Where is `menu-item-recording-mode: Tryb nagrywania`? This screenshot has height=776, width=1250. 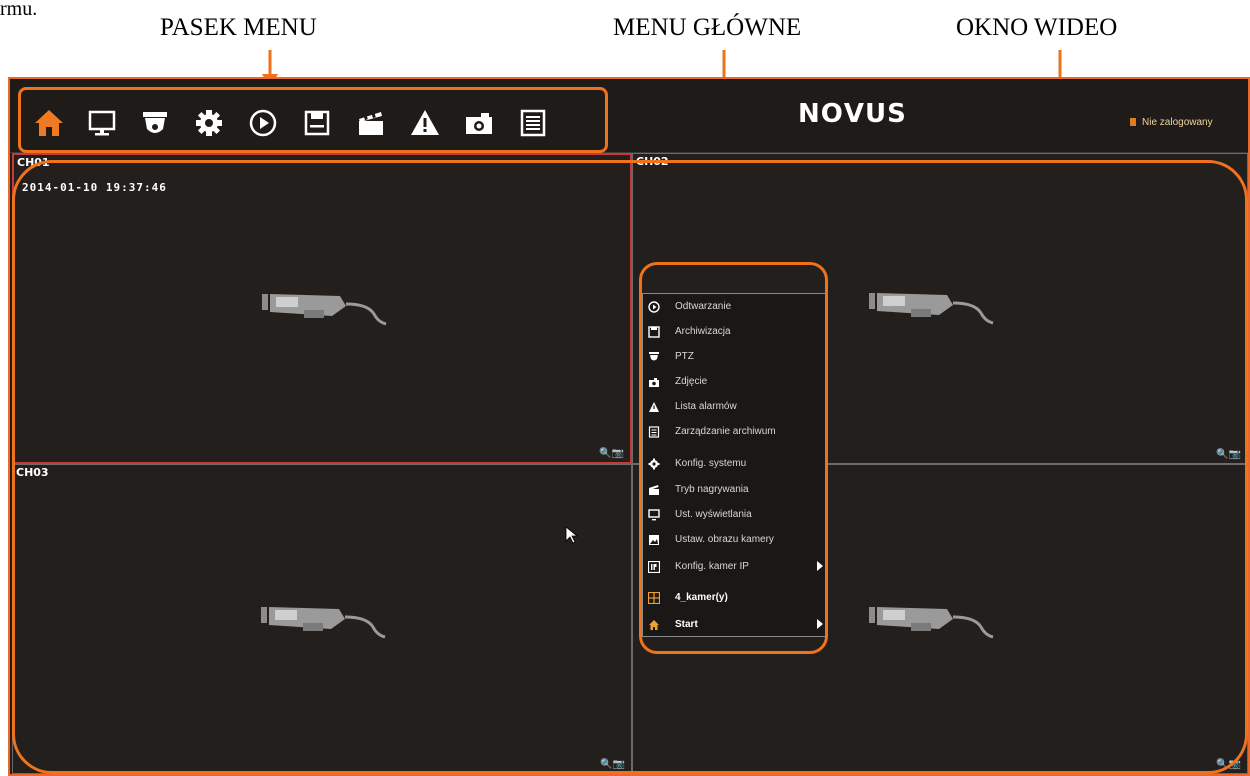
menu-item-recording-mode: Tryb nagrywania is located at coordinates (735, 491).